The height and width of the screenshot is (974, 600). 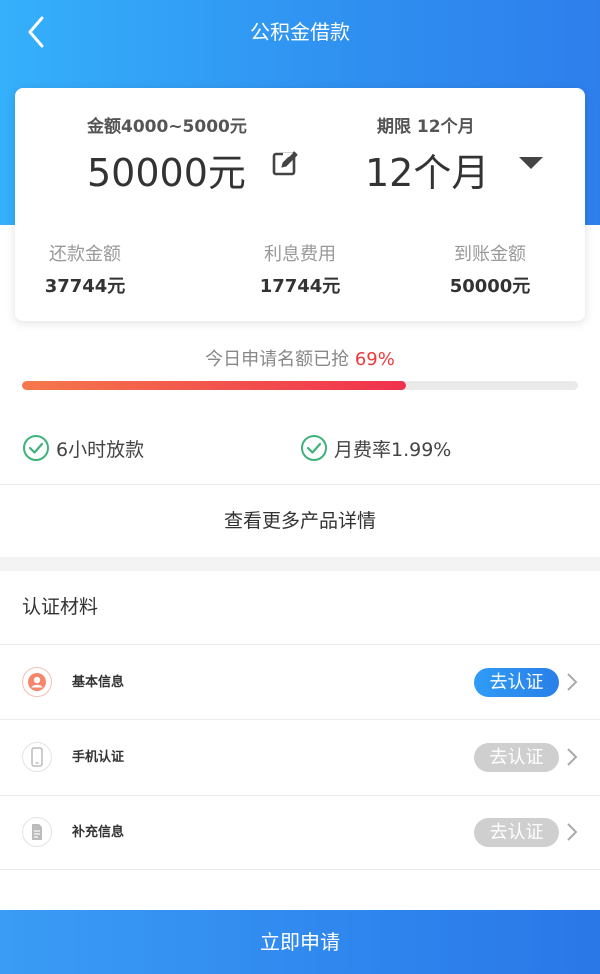 What do you see at coordinates (490, 269) in the screenshot?
I see `stat-received: 到账金额 50000元` at bounding box center [490, 269].